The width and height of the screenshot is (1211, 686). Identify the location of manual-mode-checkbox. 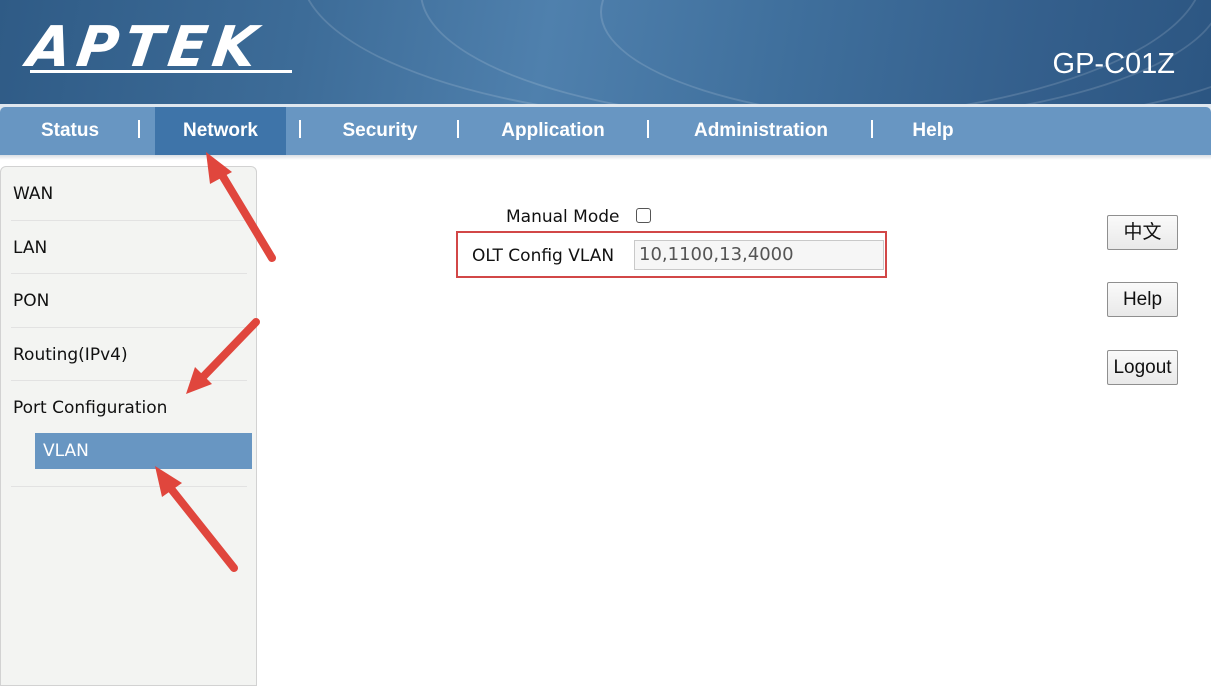
(643, 215).